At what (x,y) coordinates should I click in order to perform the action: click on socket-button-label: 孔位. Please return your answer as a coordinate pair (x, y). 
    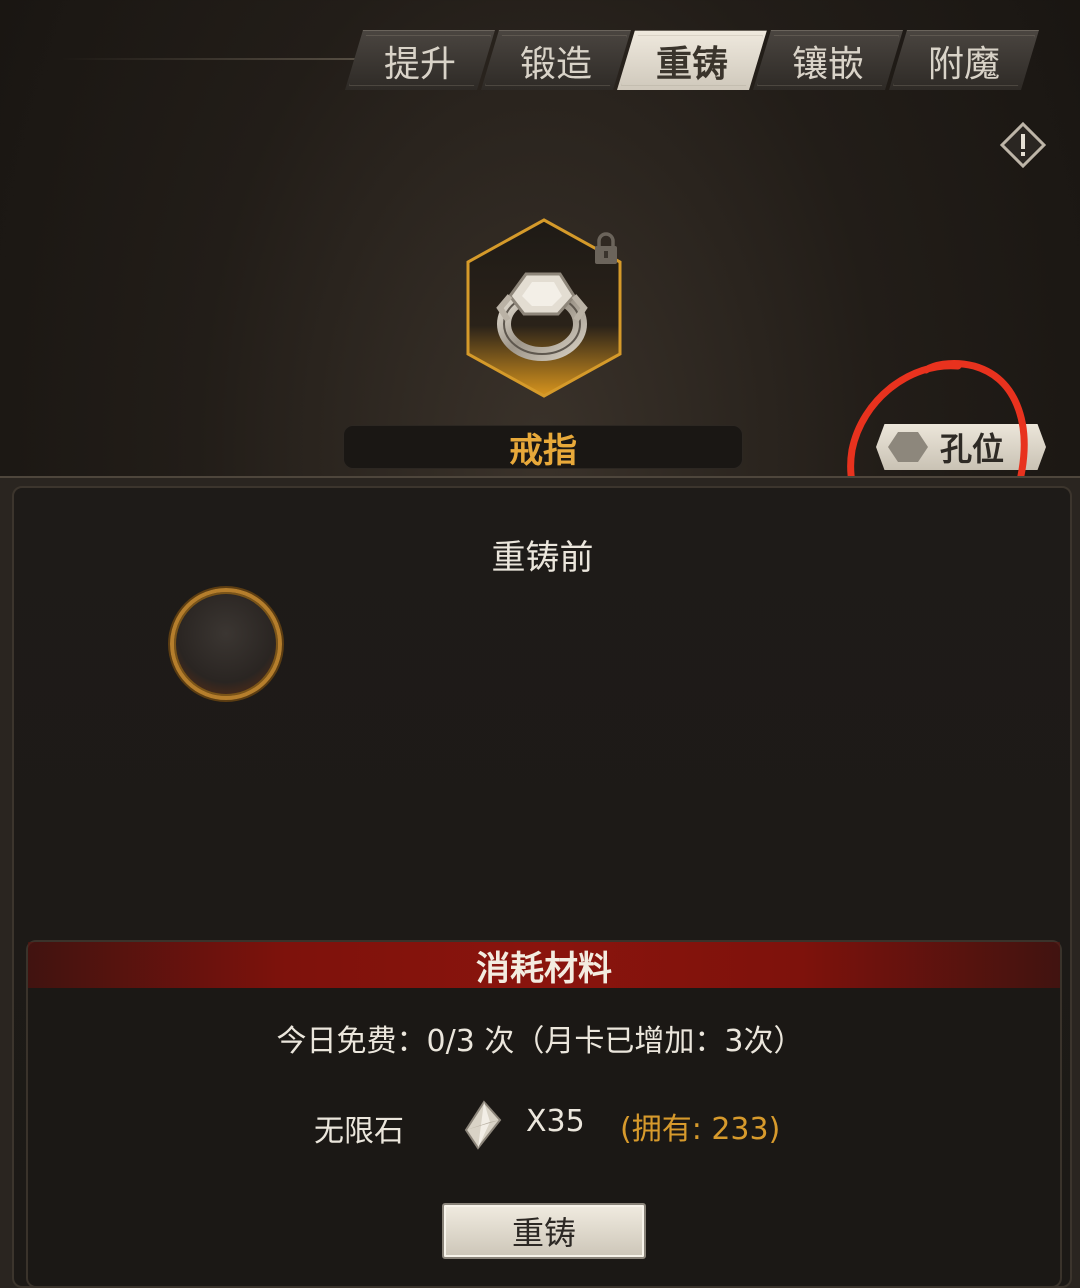
    Looking at the image, I should click on (971, 449).